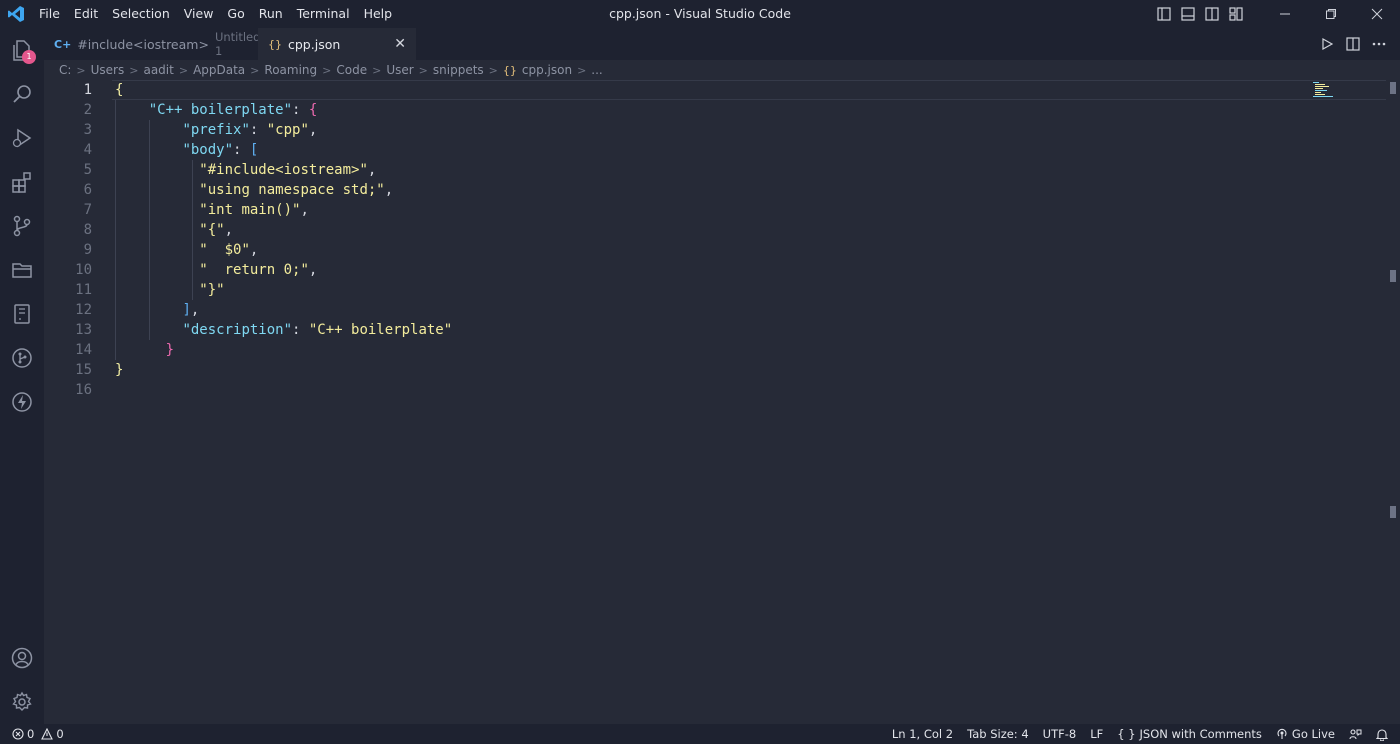 The width and height of the screenshot is (1400, 744). Describe the element at coordinates (323, 14) in the screenshot. I see `menu-terminal: Terminal` at that location.